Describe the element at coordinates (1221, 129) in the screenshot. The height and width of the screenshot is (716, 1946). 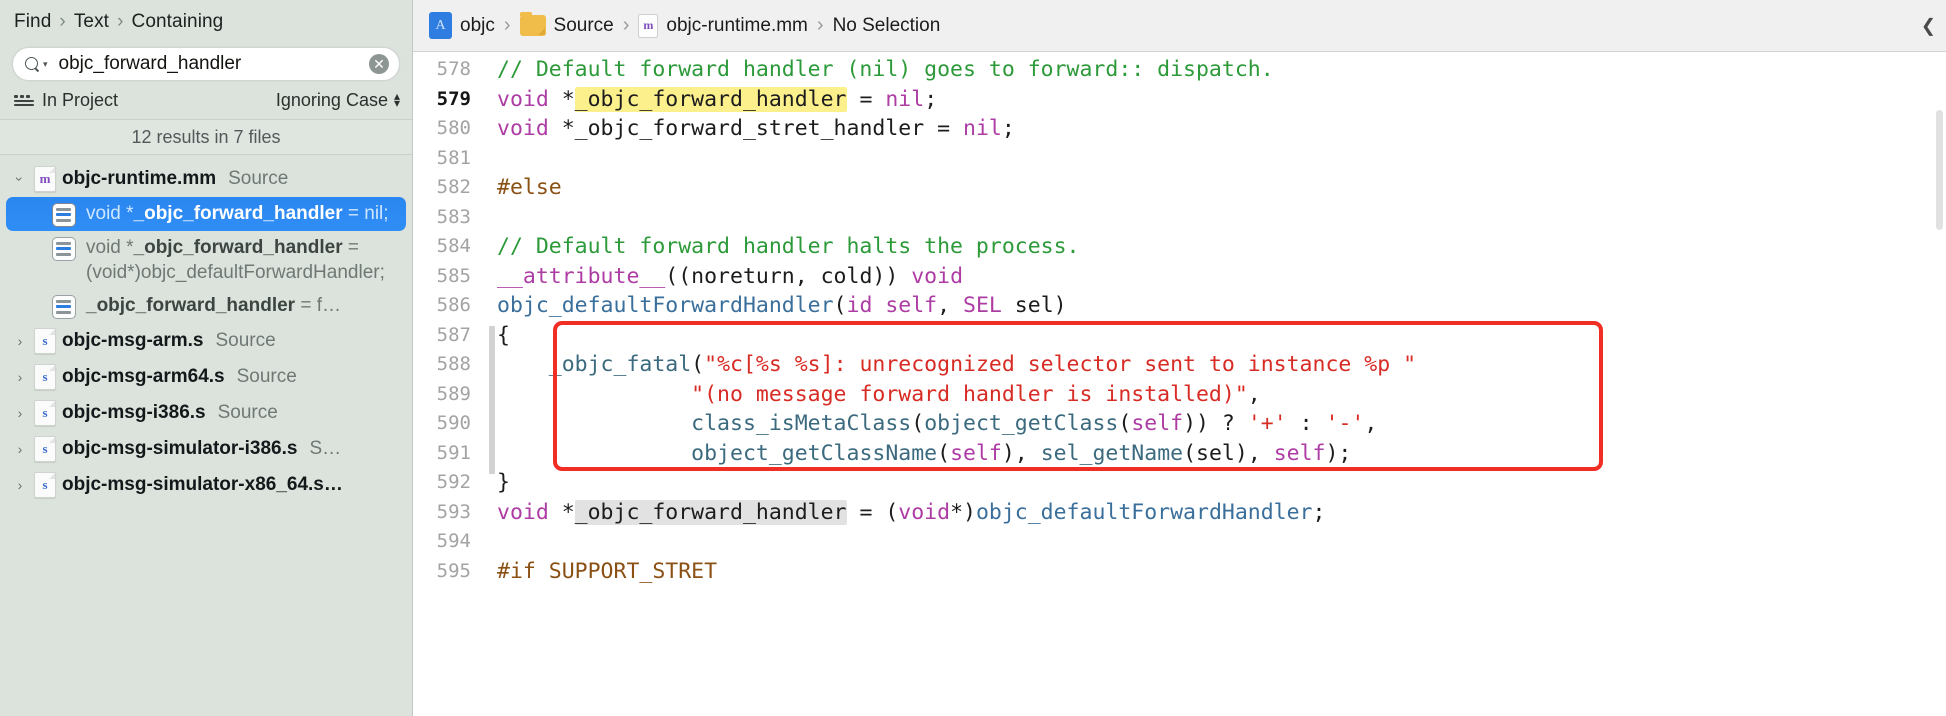
I see `code-line-text: void *_objc_forward_stret_handler = nil;` at that location.